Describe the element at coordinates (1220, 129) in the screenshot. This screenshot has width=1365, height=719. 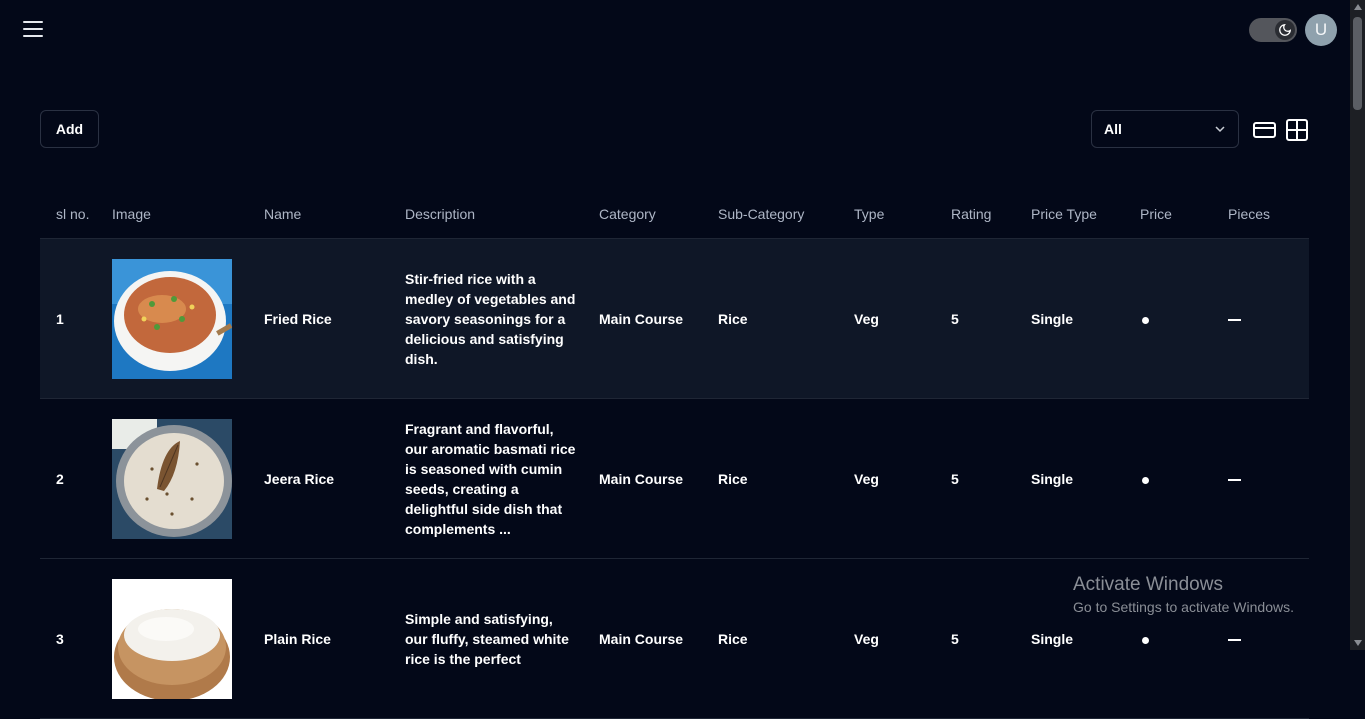
I see `chevron-down-icon` at that location.